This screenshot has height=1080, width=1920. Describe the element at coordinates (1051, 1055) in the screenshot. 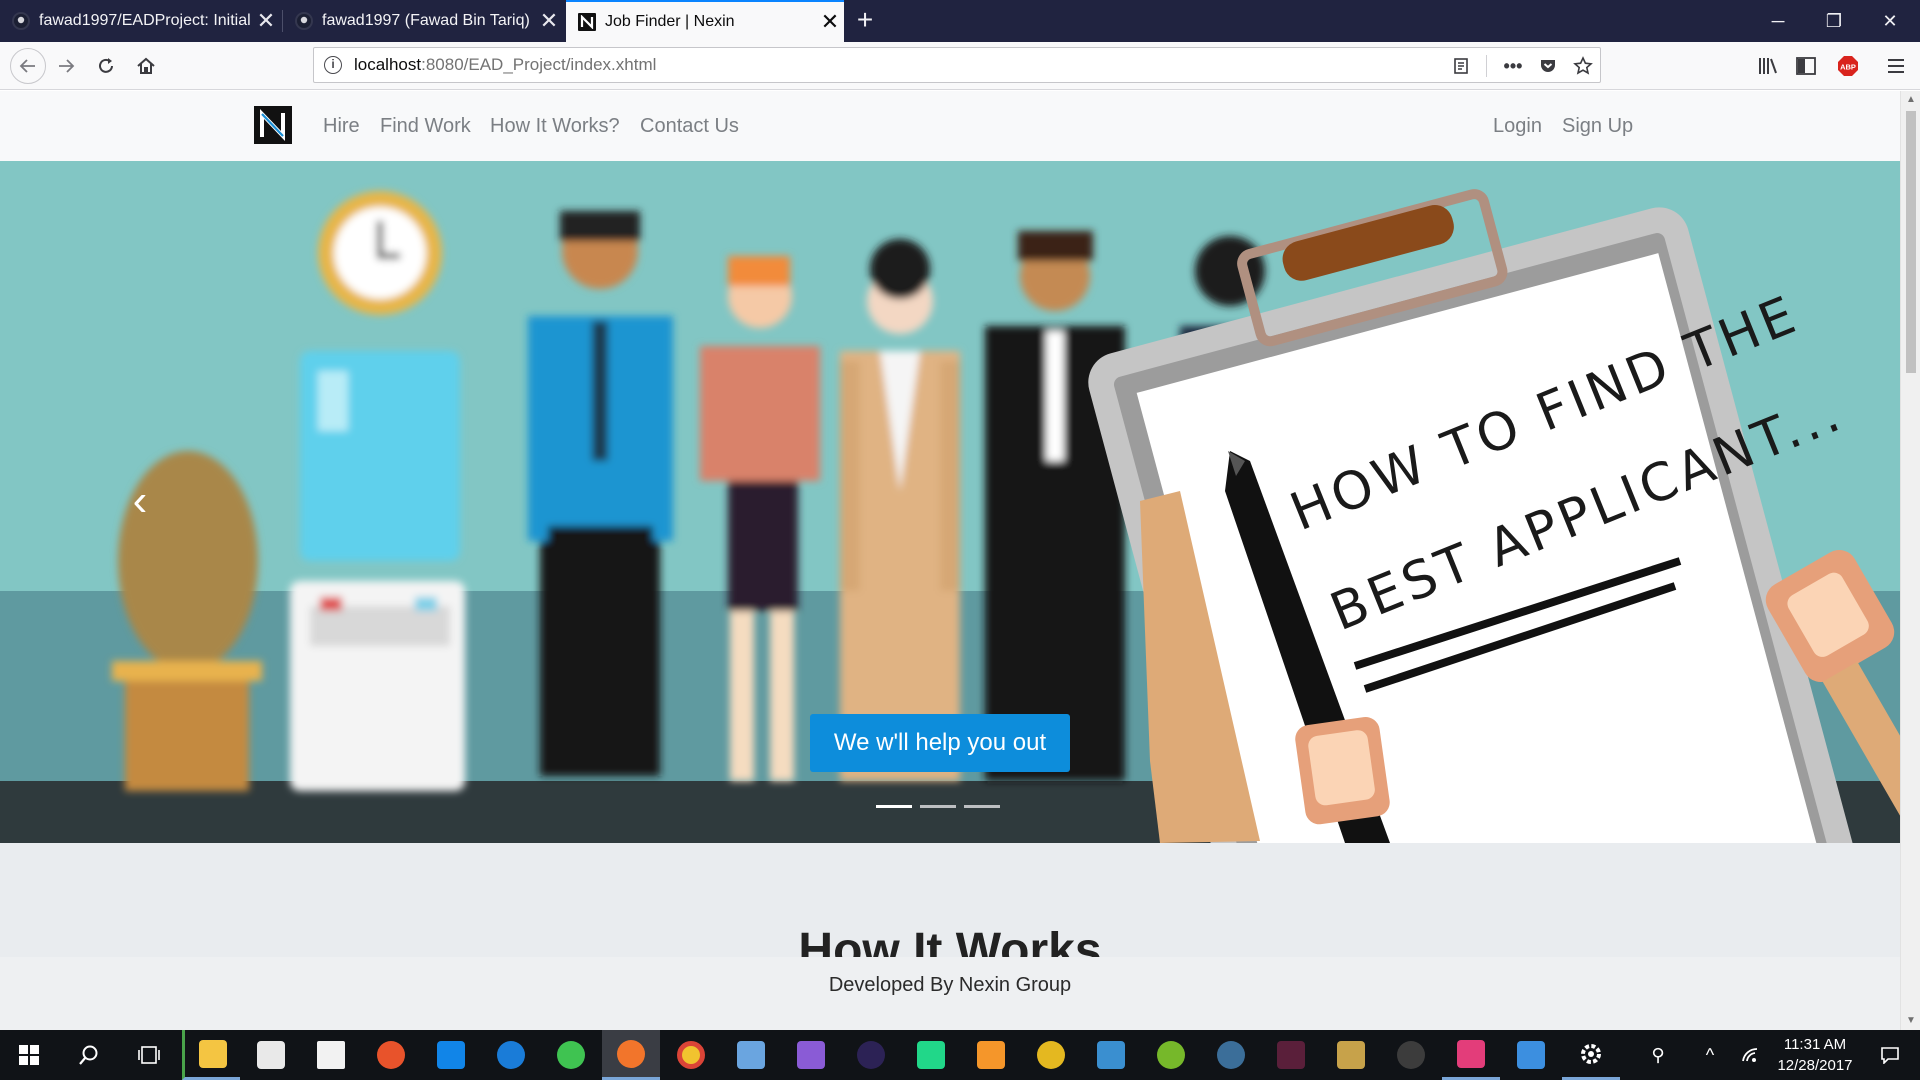

I see `taskbar-inkscape-icon` at that location.